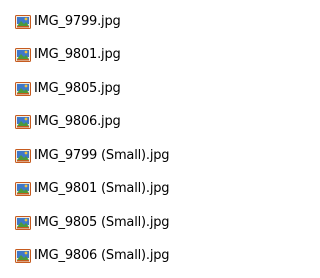  Describe the element at coordinates (102, 155) in the screenshot. I see `file-name: IMG_9799 (Small).jpg` at that location.